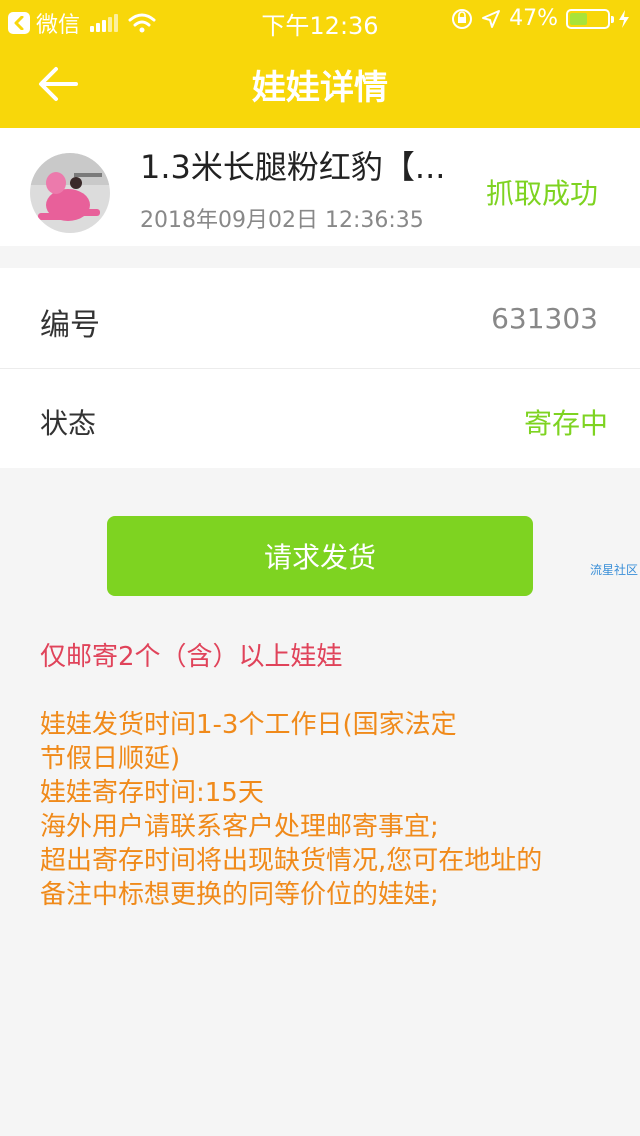  I want to click on product-timestamp: 2018年09月02日 12:36:35, so click(282, 220).